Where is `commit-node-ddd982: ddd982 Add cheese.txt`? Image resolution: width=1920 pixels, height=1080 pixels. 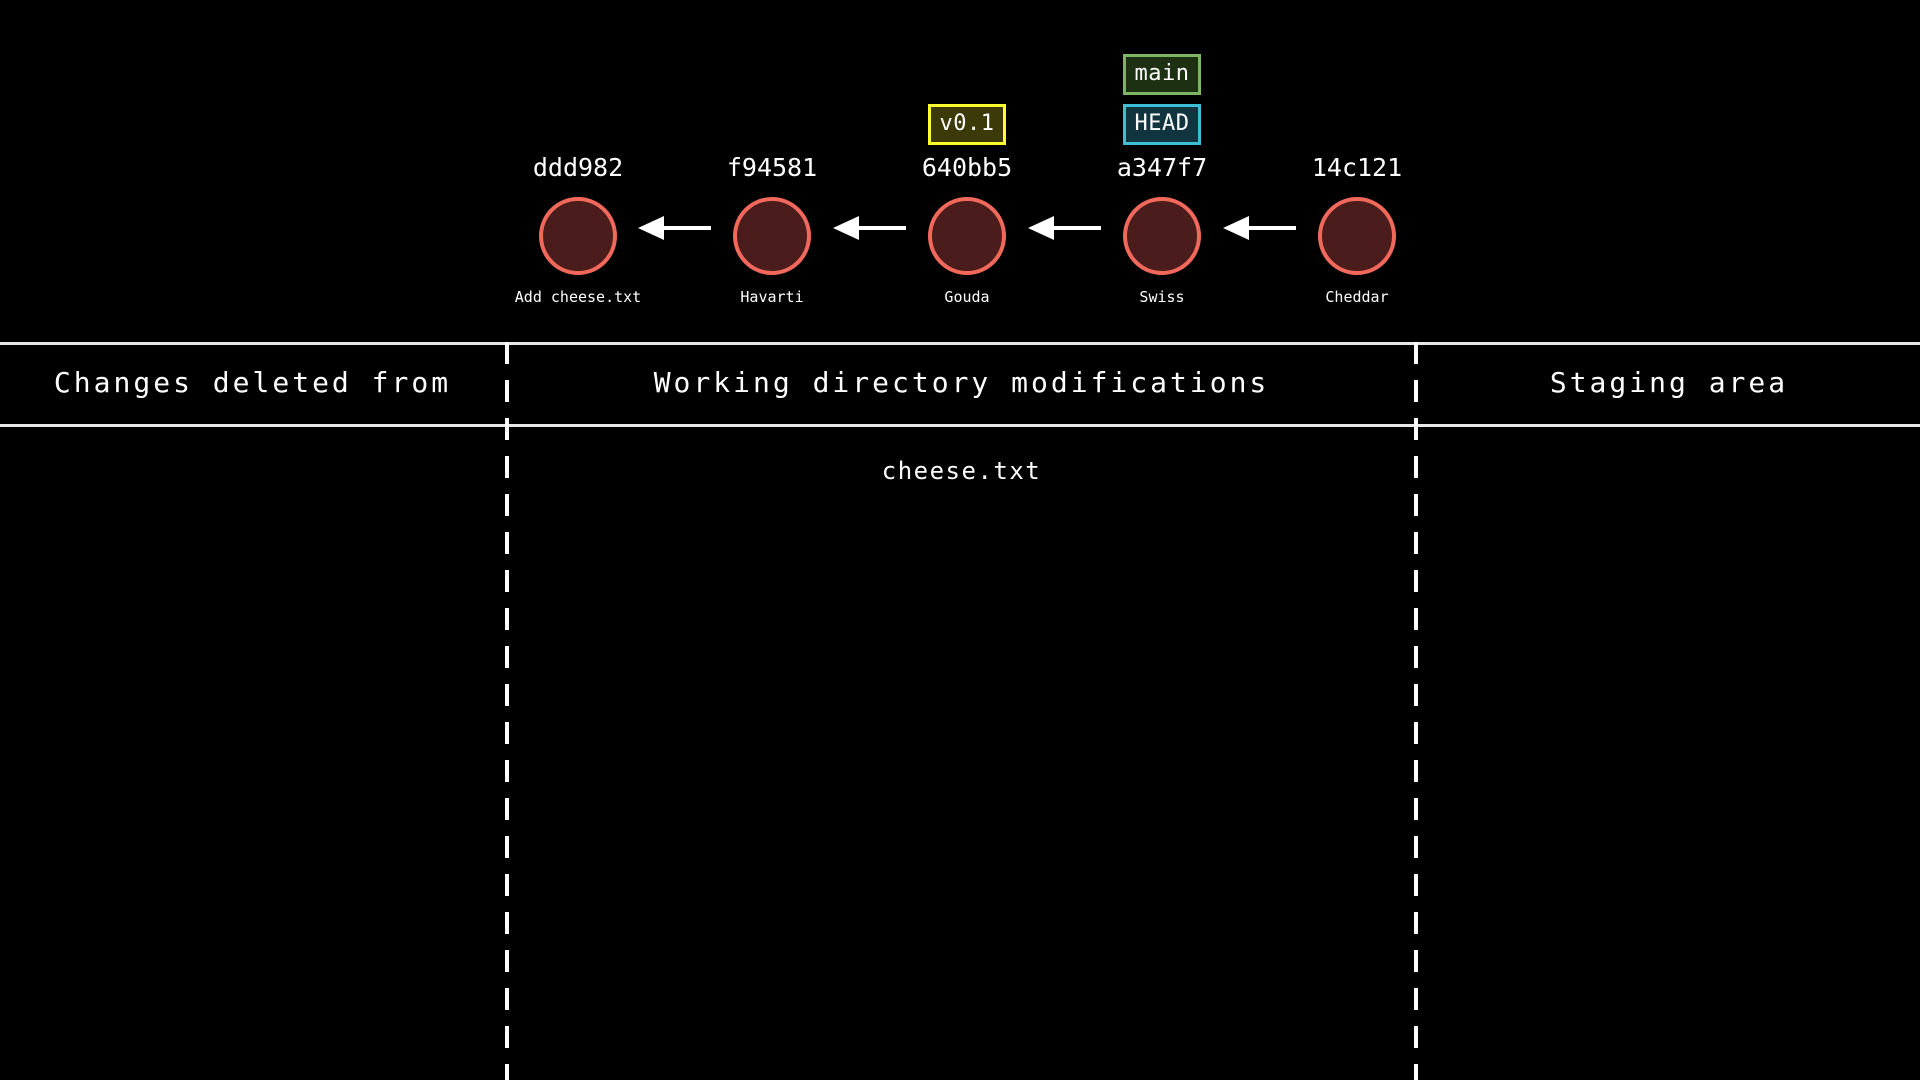 commit-node-ddd982: ddd982 Add cheese.txt is located at coordinates (578, 230).